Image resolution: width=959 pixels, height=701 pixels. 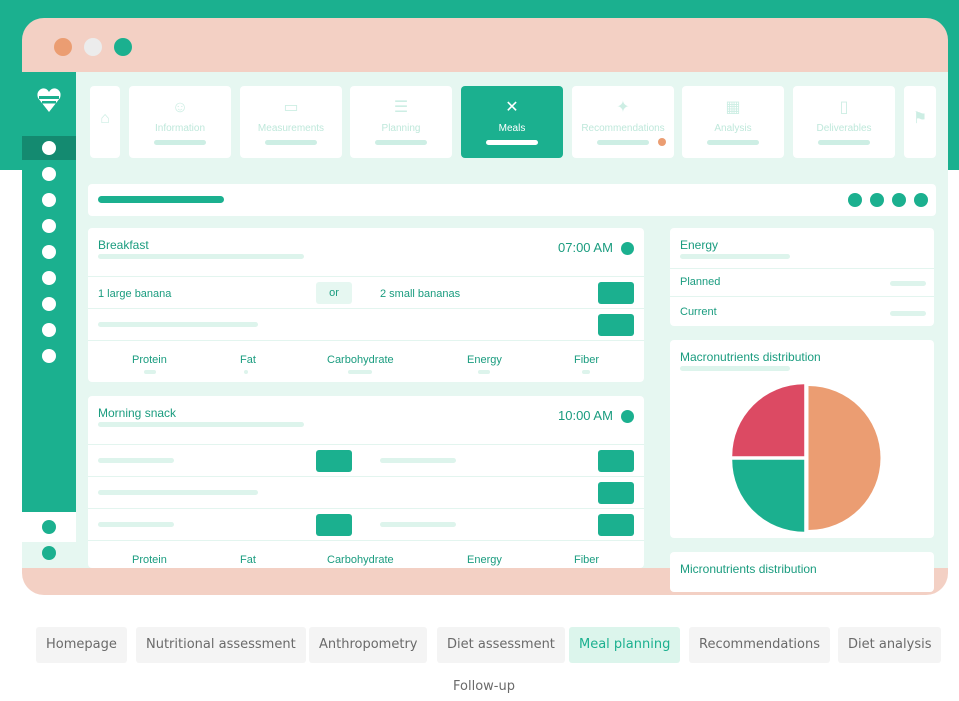 I want to click on nav-anthropometry: Anthropometry, so click(x=368, y=645).